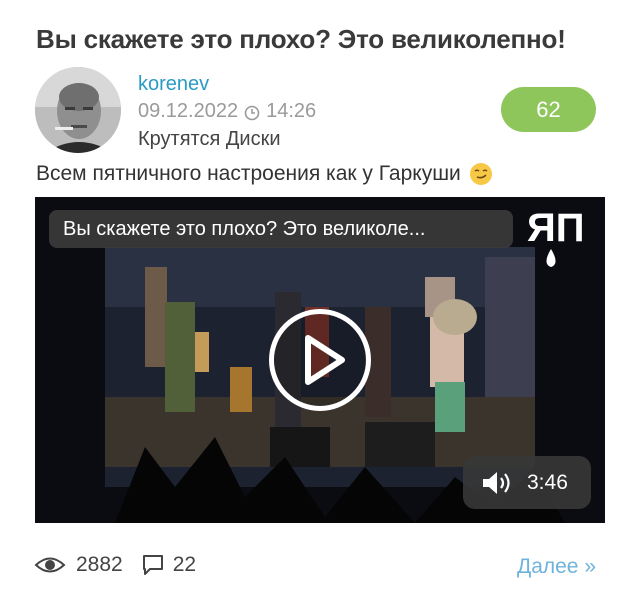 Image resolution: width=640 pixels, height=606 pixels. I want to click on clock-icon, so click(252, 112).